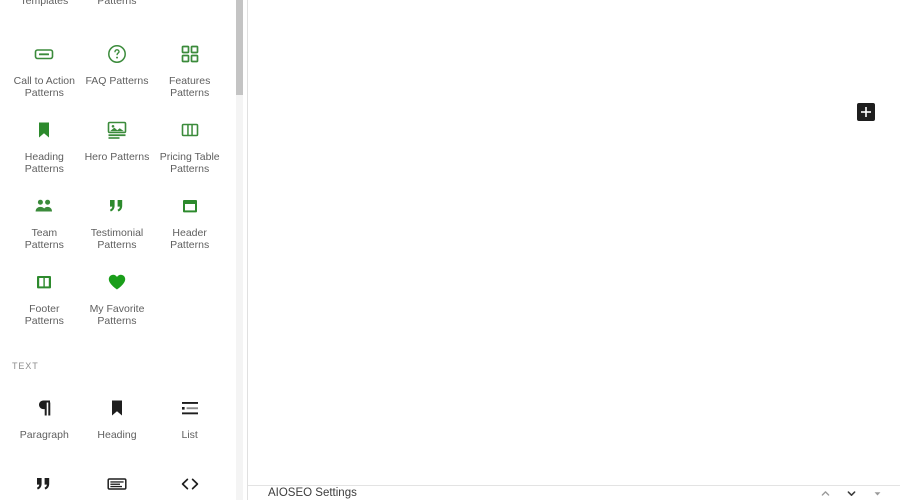 The height and width of the screenshot is (500, 900). Describe the element at coordinates (117, 3) in the screenshot. I see `block-item-label: Gallery Patterns` at that location.